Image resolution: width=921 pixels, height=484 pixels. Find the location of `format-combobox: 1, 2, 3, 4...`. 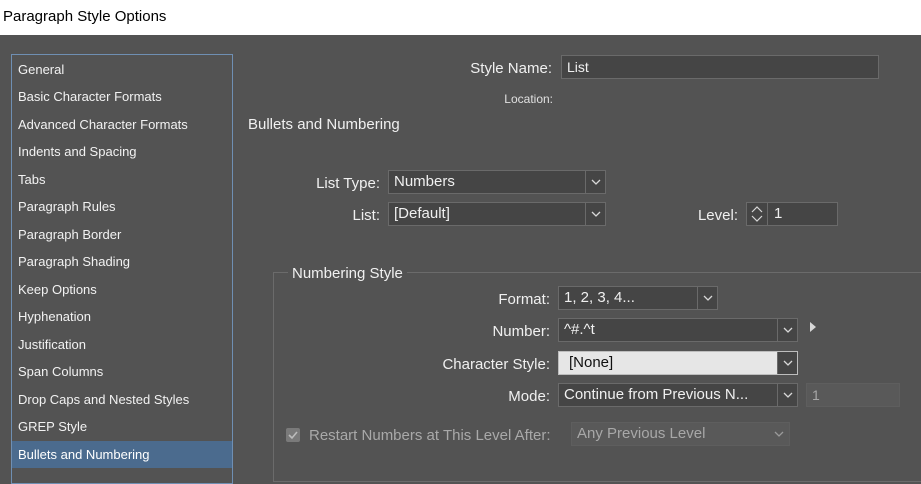

format-combobox: 1, 2, 3, 4... is located at coordinates (638, 298).